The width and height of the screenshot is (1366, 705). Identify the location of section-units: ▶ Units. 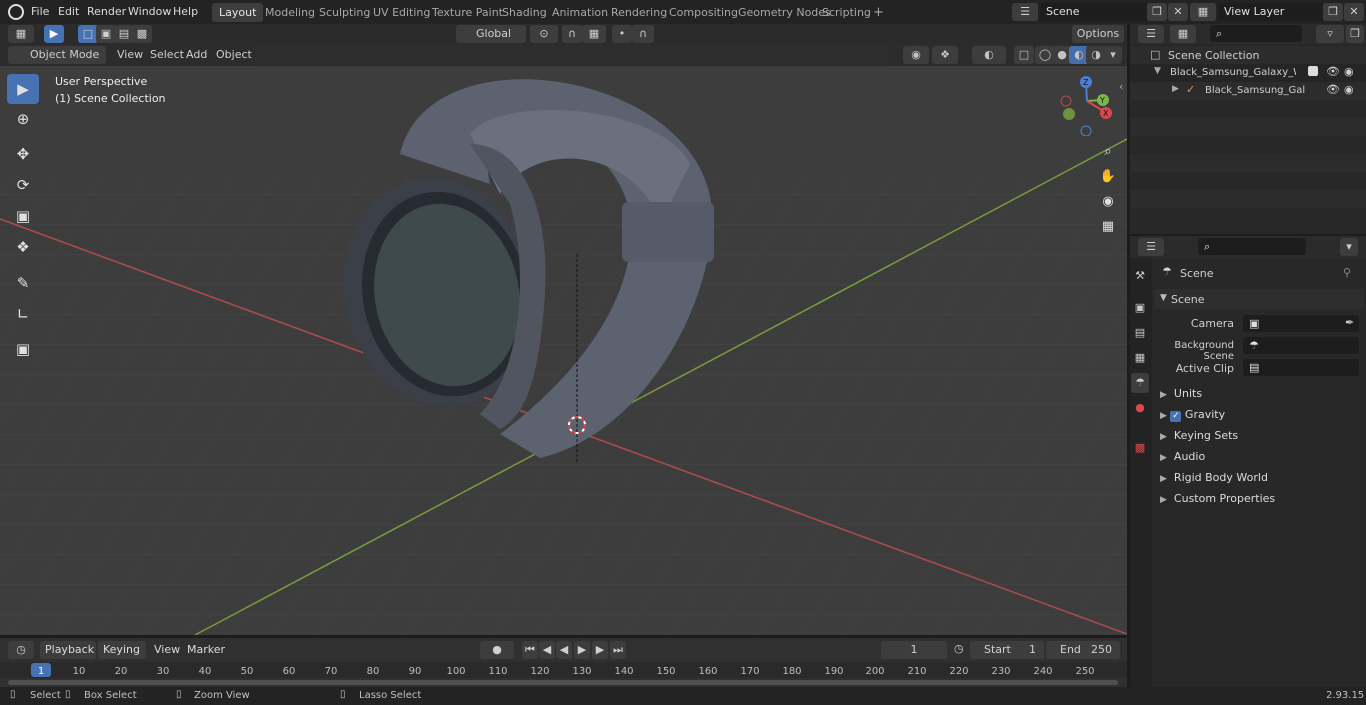
(1181, 394).